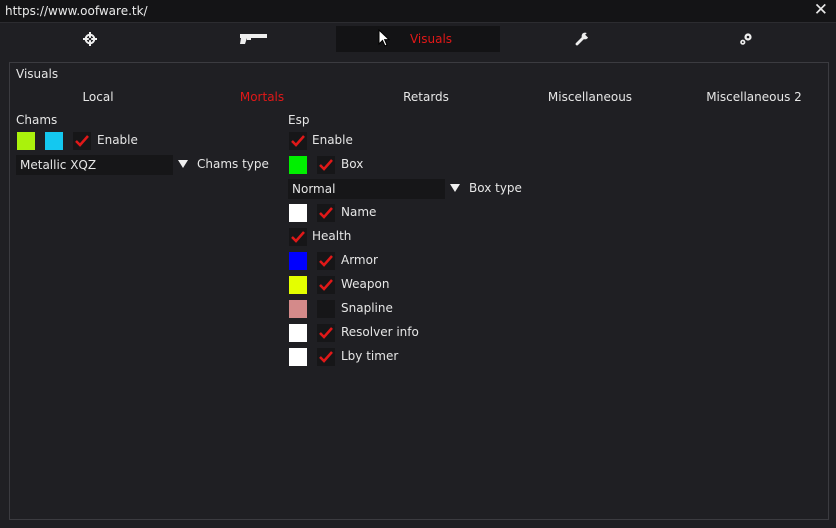  Describe the element at coordinates (233, 164) in the screenshot. I see `chams-type-label: Chams type` at that location.